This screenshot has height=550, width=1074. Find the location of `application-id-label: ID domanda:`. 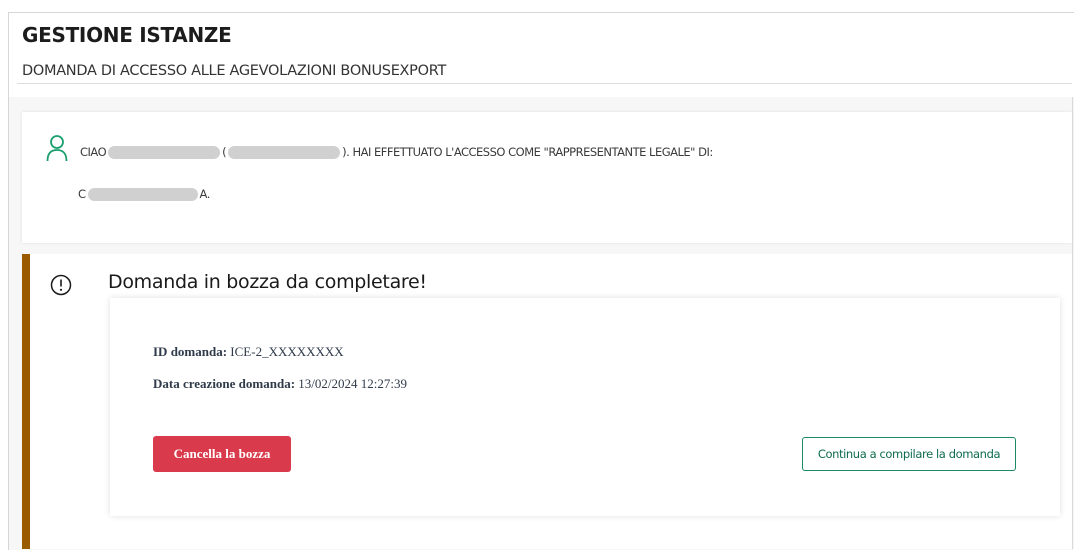

application-id-label: ID domanda: is located at coordinates (190, 351).